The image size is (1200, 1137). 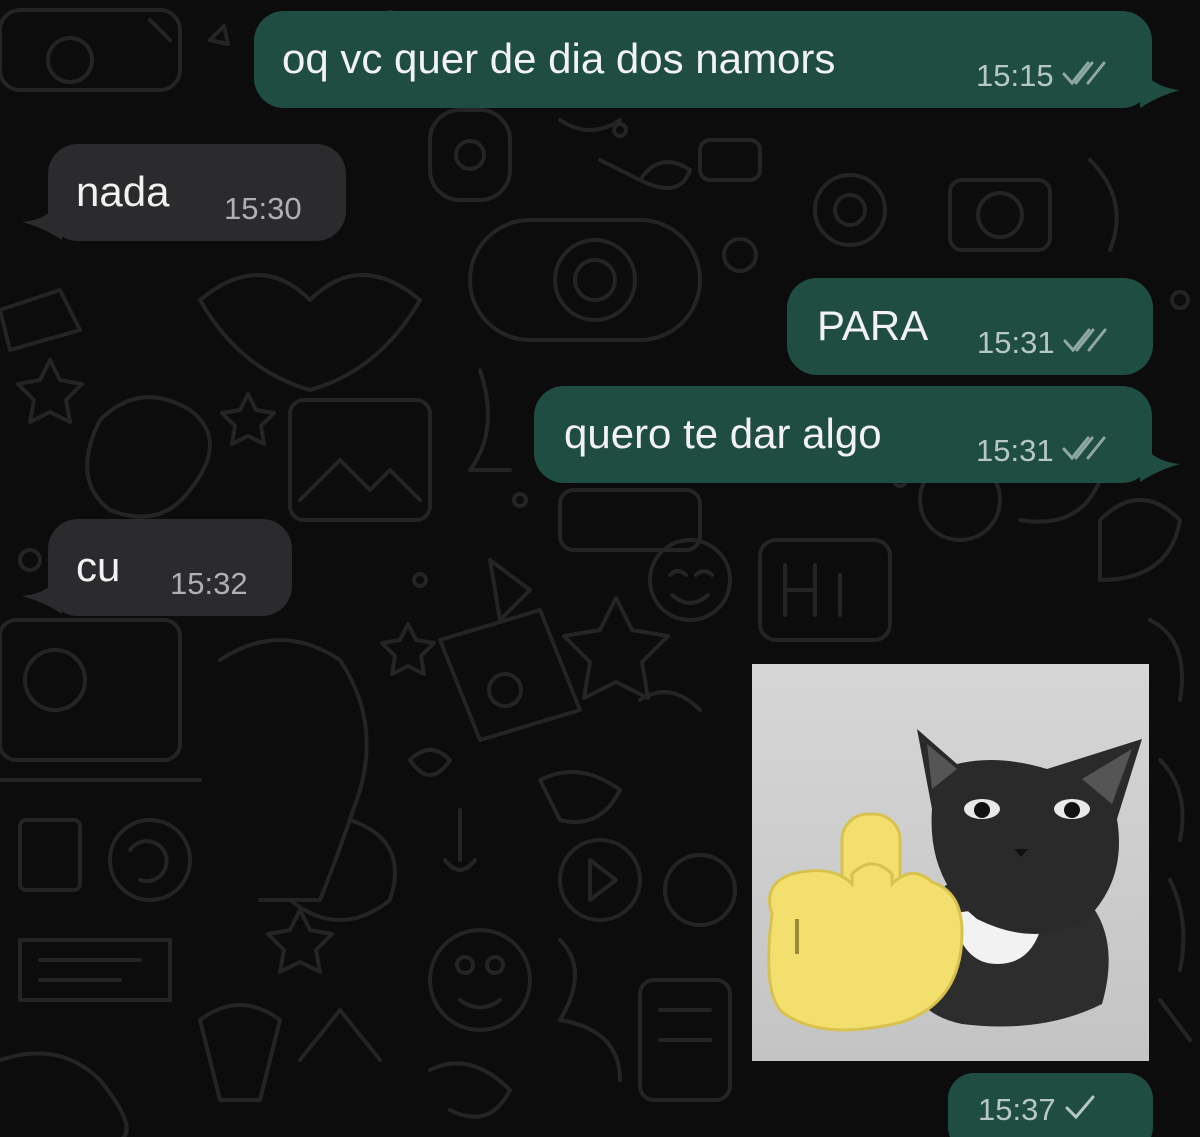 I want to click on message-text: PARA, so click(x=873, y=325).